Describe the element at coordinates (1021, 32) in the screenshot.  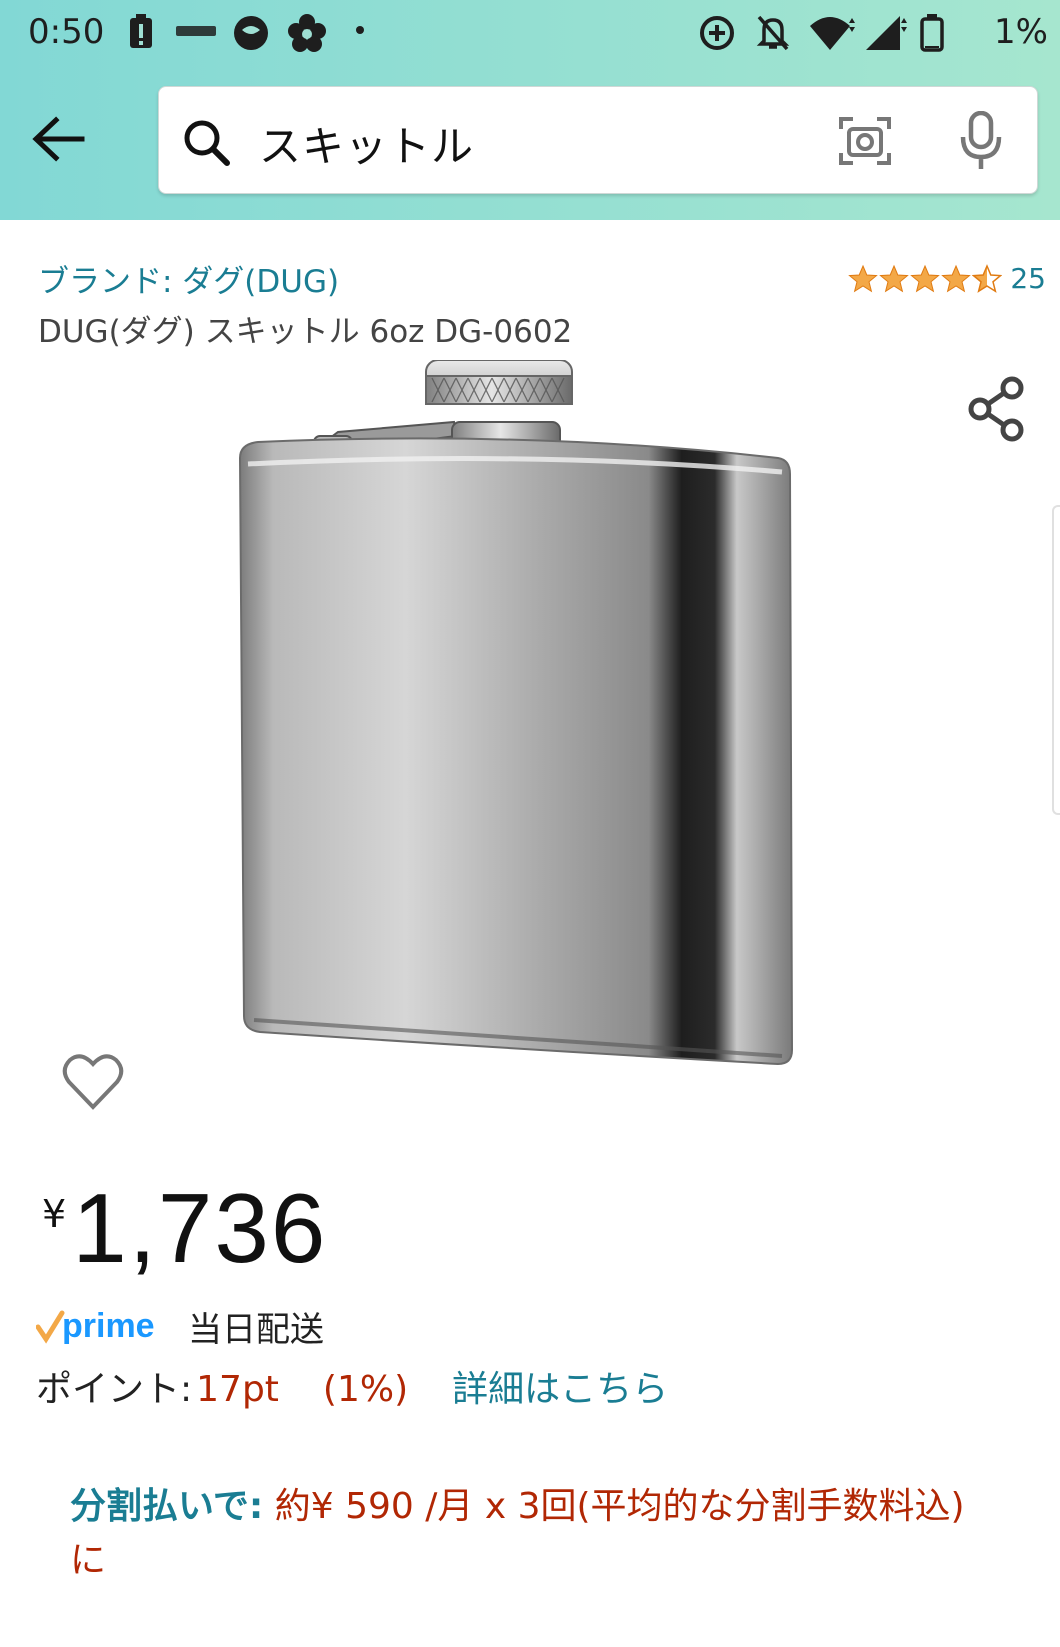
I see `battery-percent: 1%` at that location.